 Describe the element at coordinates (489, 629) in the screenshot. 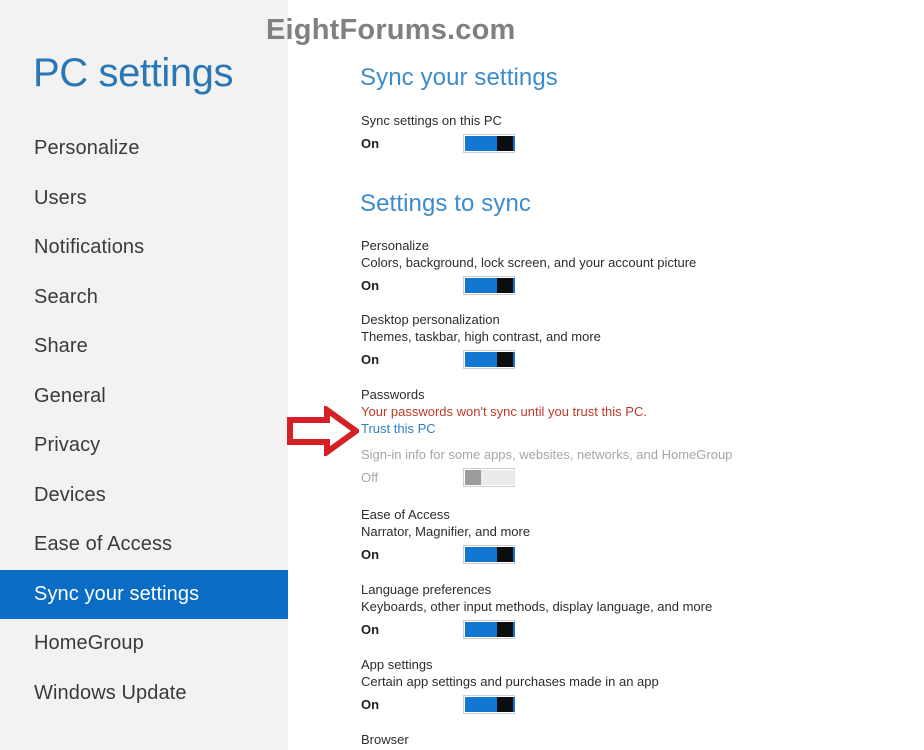

I see `language-preferences-toggle` at that location.